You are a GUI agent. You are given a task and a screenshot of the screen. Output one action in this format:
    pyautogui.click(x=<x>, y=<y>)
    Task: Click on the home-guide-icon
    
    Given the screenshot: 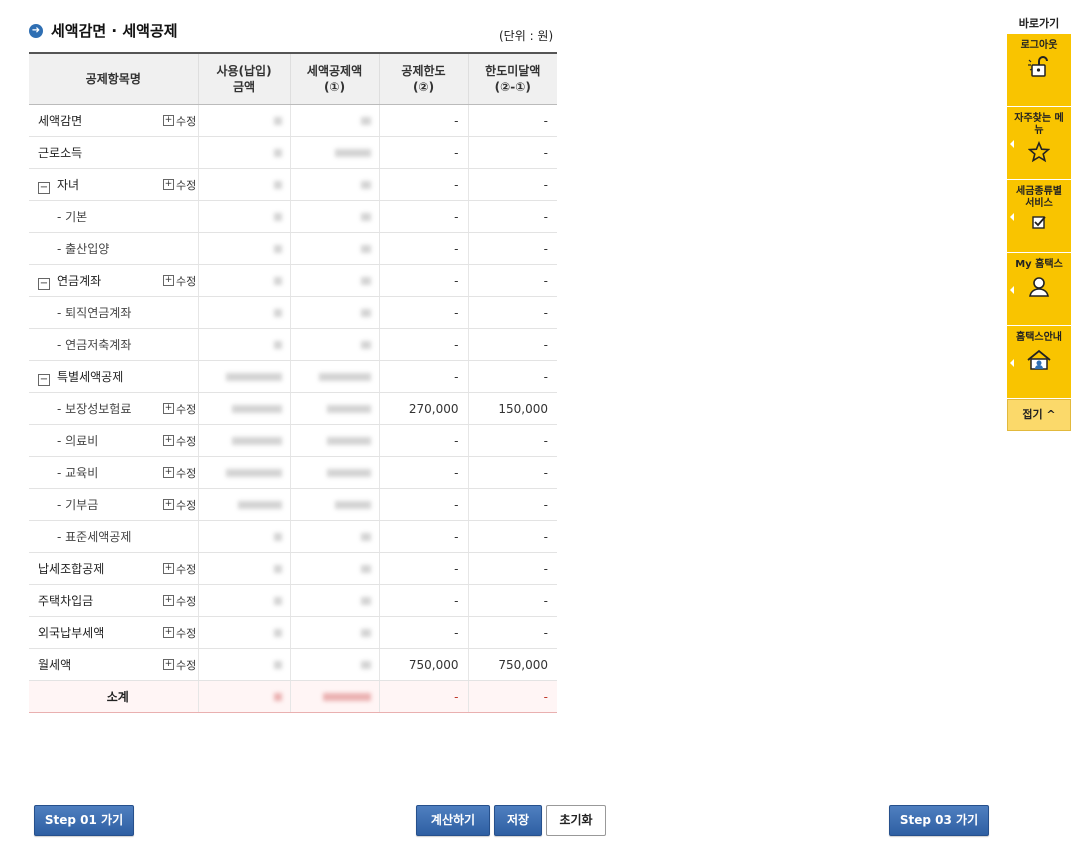 What is the action you would take?
    pyautogui.click(x=1039, y=362)
    